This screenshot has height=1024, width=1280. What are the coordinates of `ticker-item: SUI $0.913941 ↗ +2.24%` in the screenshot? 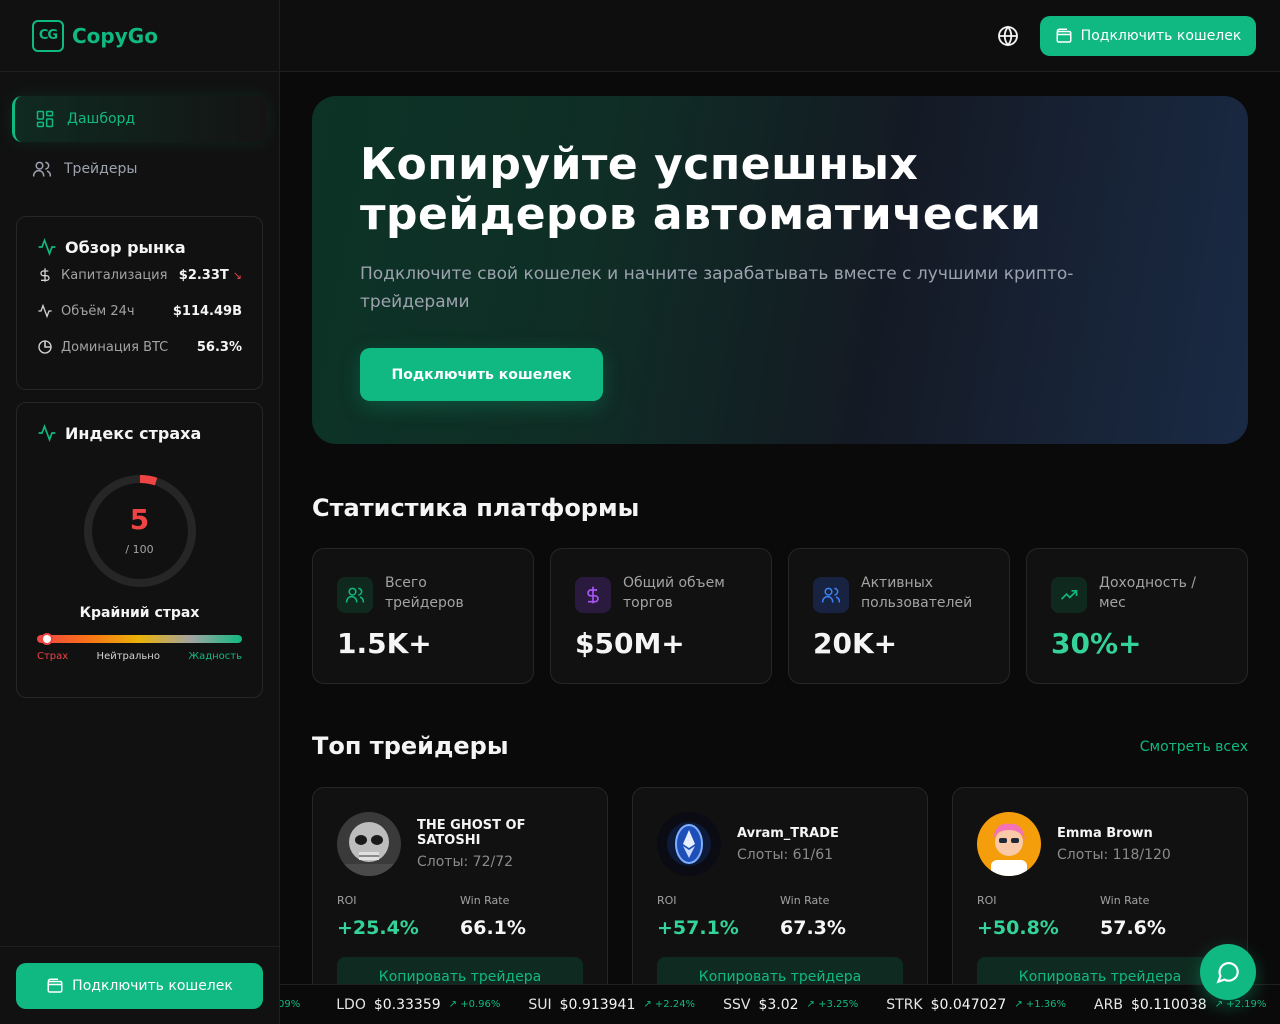 It's located at (611, 1005).